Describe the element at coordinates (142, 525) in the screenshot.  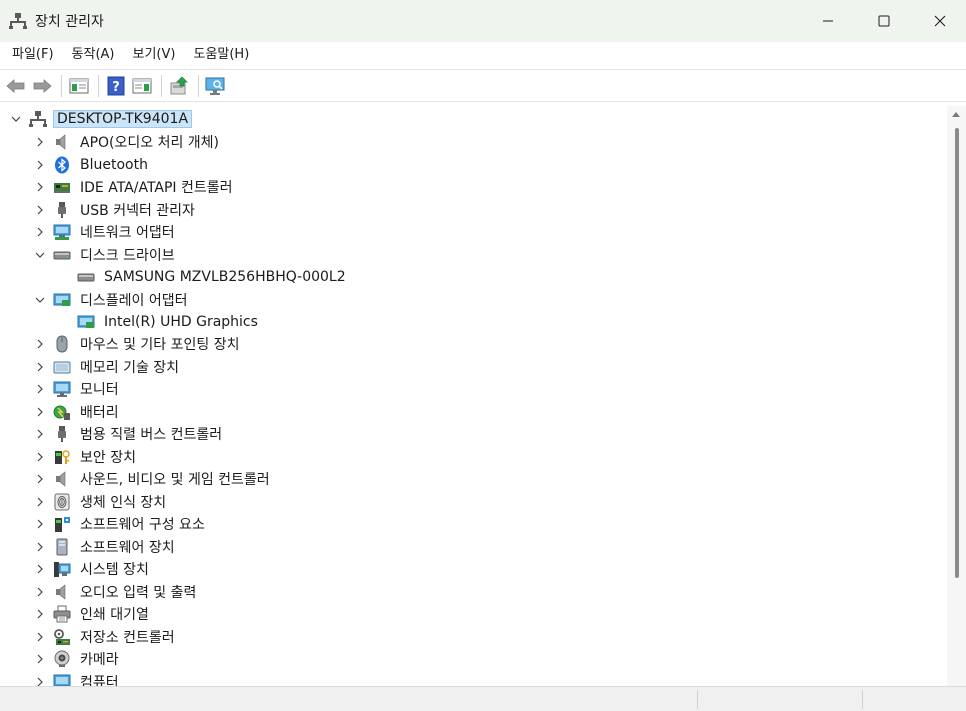
I see `tree-item-label: 소프트웨어 구성 요소` at that location.